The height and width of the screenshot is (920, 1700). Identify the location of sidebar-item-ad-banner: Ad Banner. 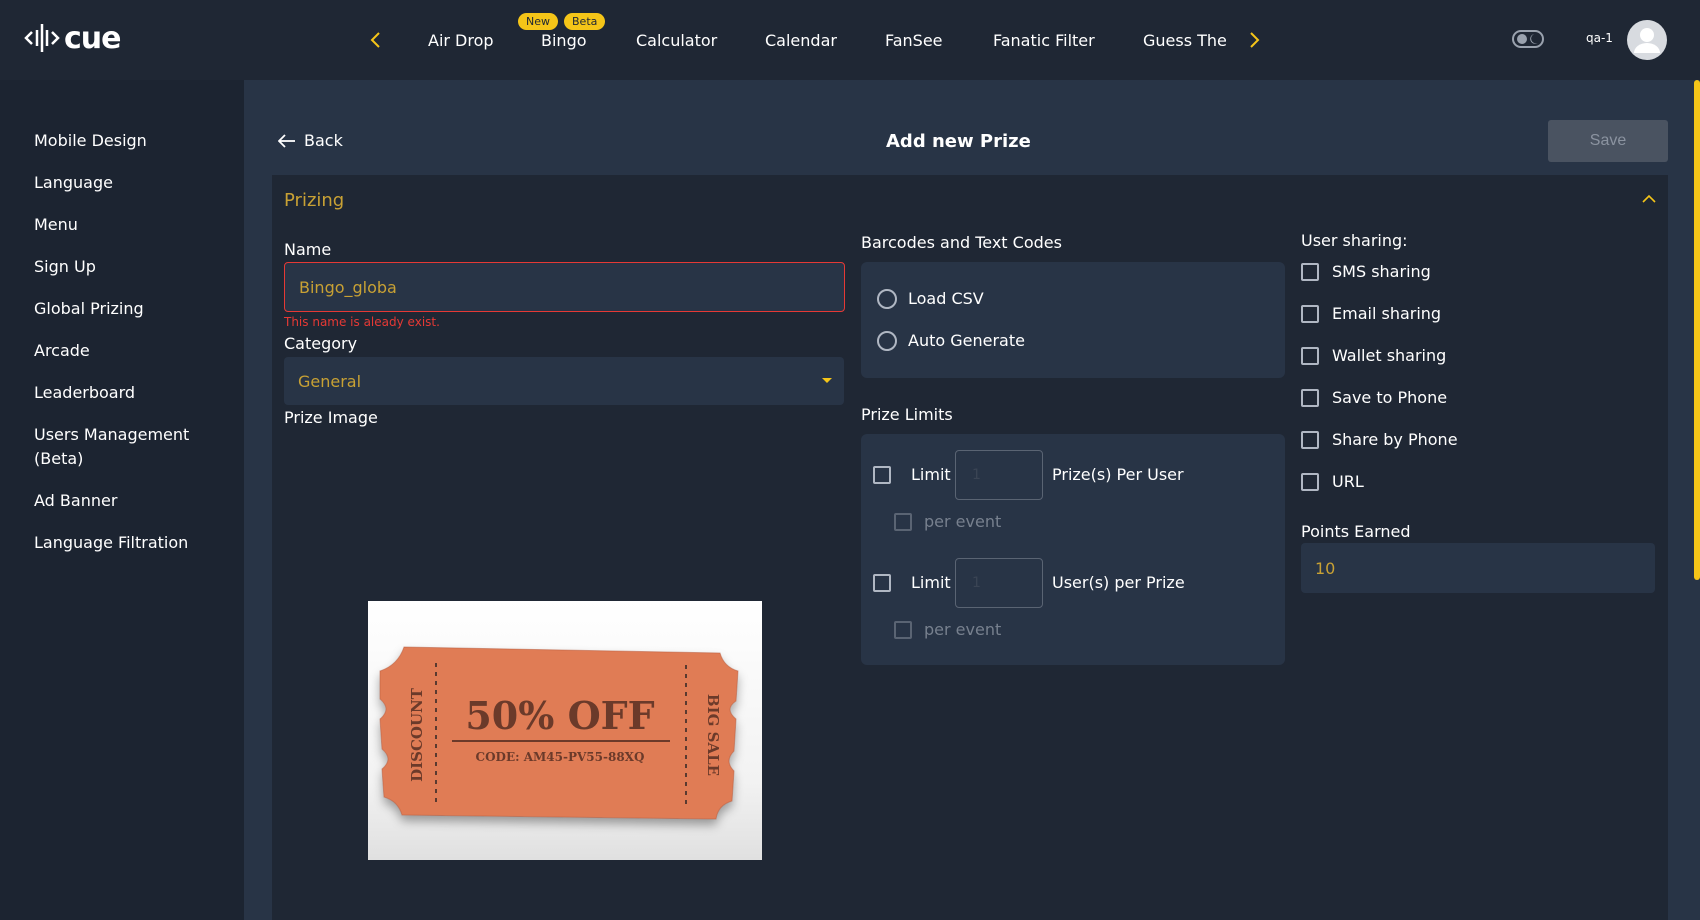
(75, 501).